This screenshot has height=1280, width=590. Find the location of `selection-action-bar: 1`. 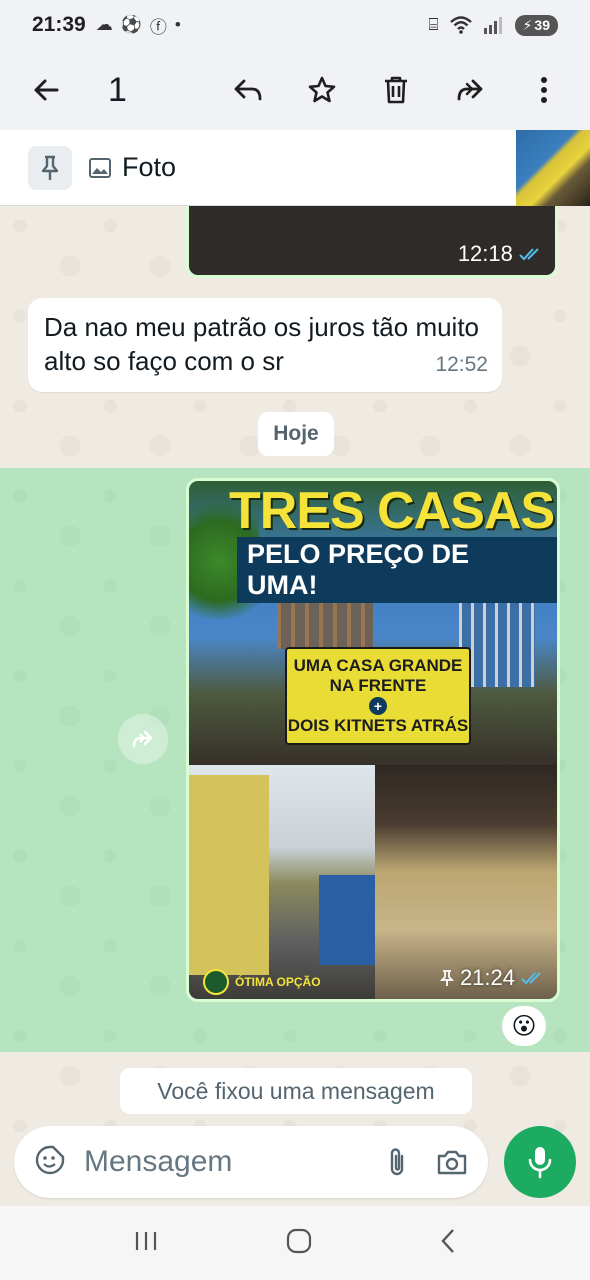

selection-action-bar: 1 is located at coordinates (295, 90).